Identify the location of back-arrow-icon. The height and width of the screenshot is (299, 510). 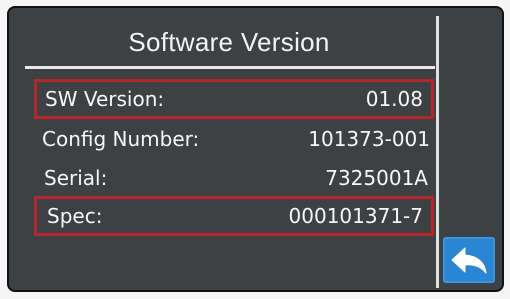
(469, 260).